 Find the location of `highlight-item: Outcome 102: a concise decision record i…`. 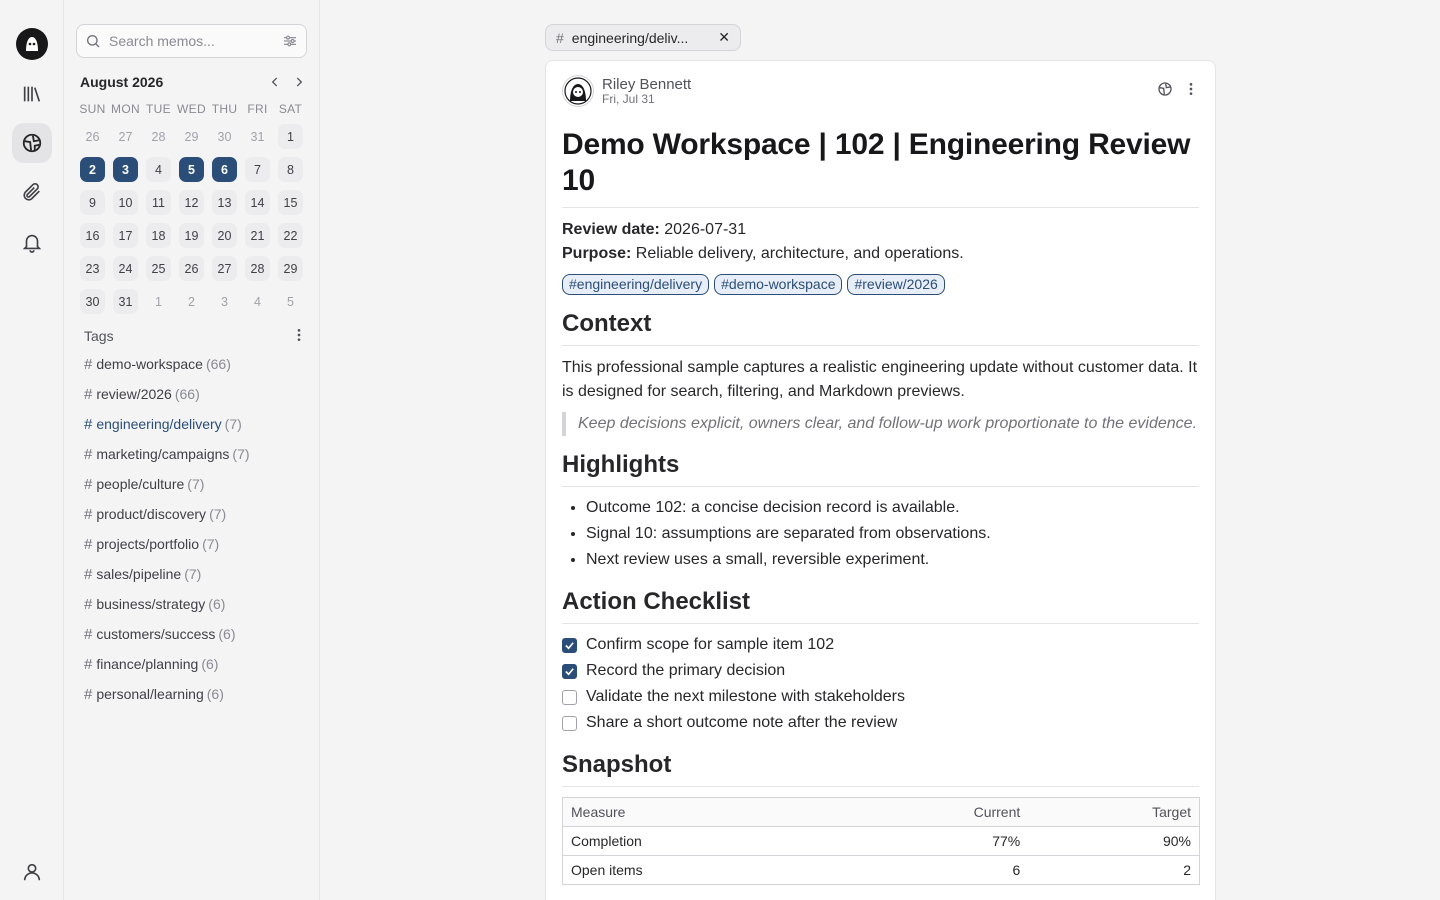

highlight-item: Outcome 102: a concise decision record i… is located at coordinates (892, 508).